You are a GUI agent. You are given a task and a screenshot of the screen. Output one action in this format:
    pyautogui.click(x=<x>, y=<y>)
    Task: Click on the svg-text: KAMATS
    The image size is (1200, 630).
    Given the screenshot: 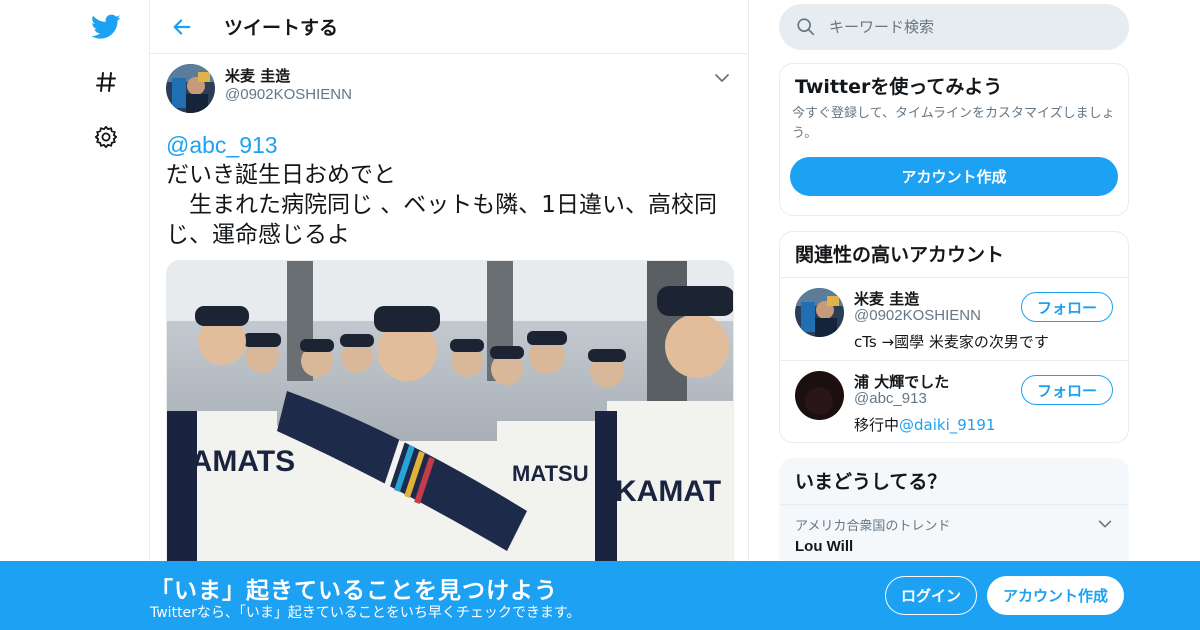 What is the action you would take?
    pyautogui.click(x=232, y=461)
    